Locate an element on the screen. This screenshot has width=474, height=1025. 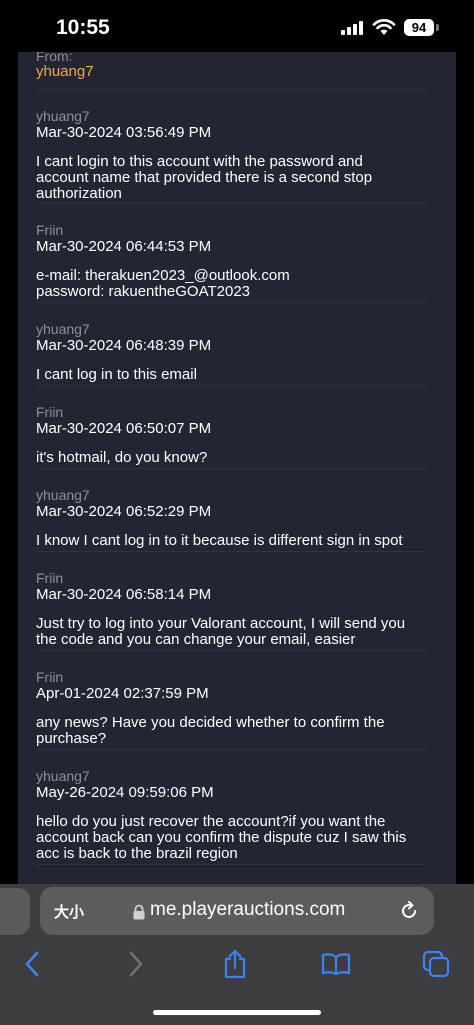
message-timestamp: Mar-30-2024 06:48:39 PM is located at coordinates (124, 345).